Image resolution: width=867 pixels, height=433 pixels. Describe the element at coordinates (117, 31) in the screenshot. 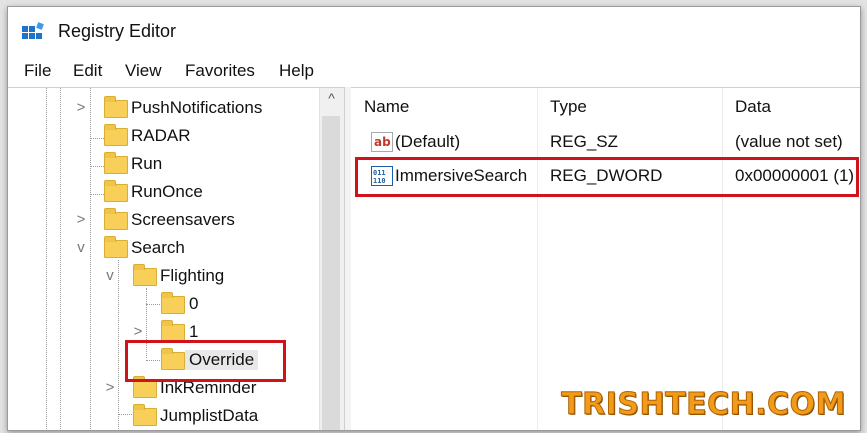

I see `window-title: Registry Editor` at that location.